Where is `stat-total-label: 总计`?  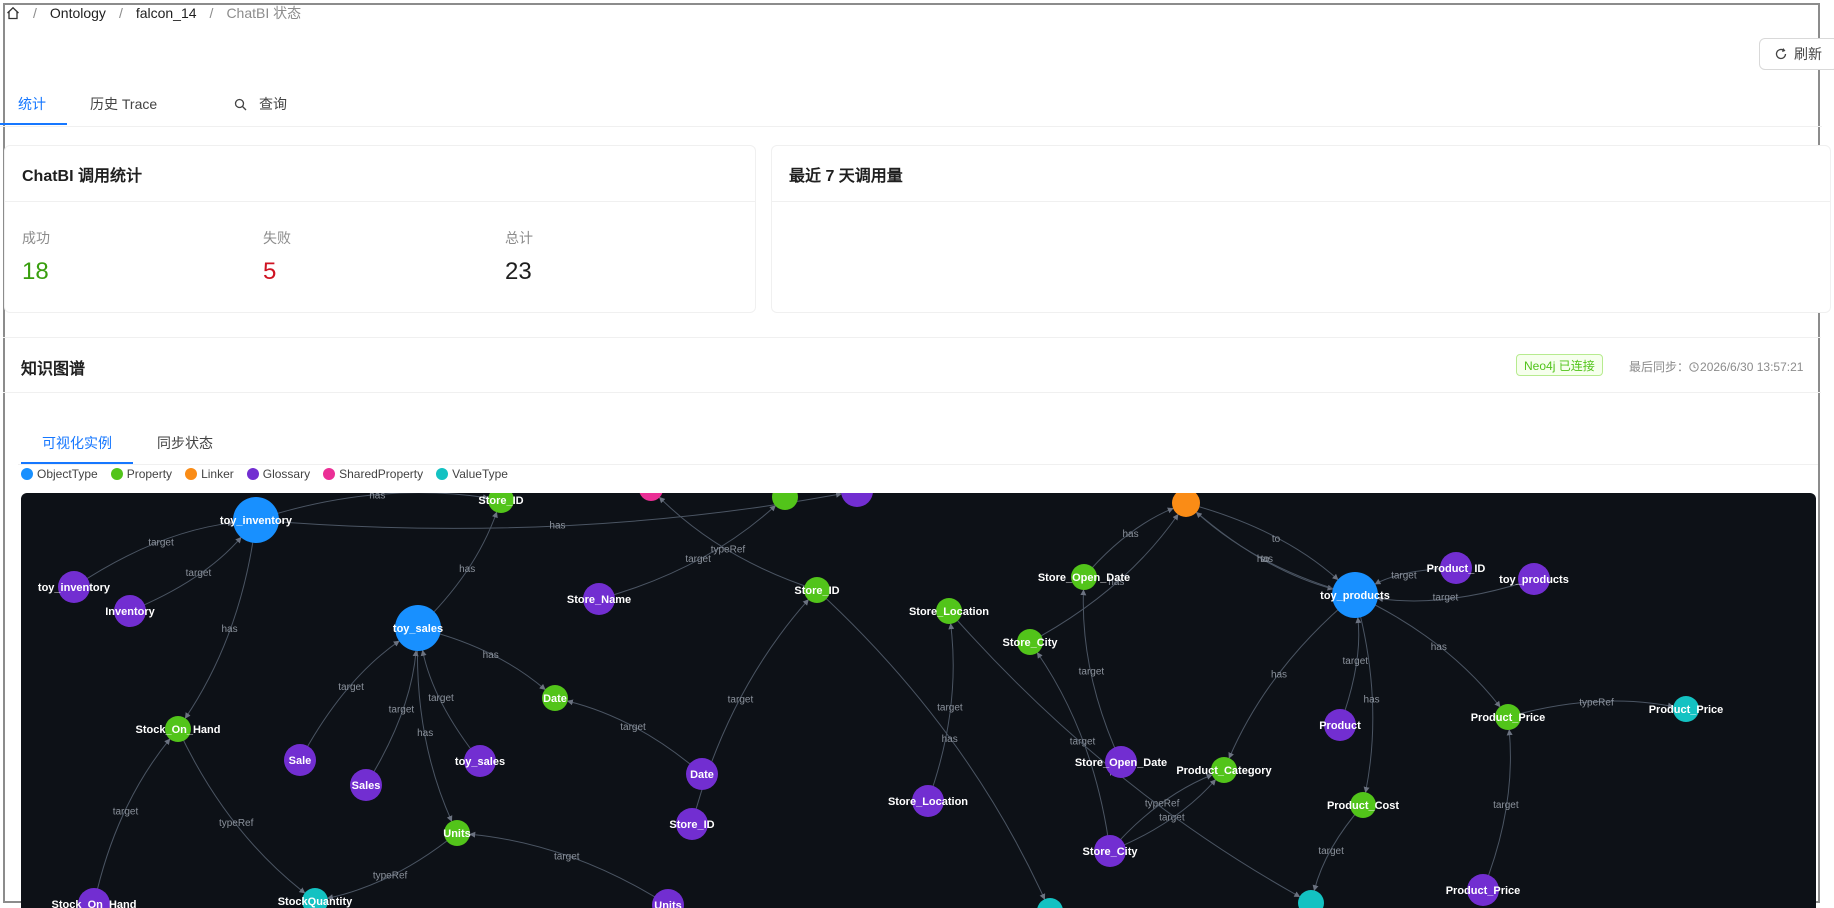
stat-total-label: 总计 is located at coordinates (519, 238).